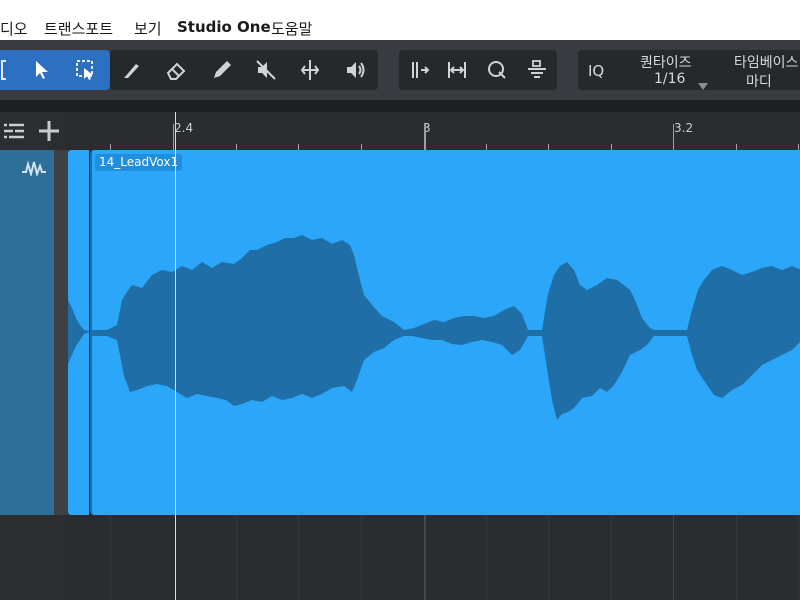 This screenshot has height=600, width=800. I want to click on pencil-icon, so click(222, 69).